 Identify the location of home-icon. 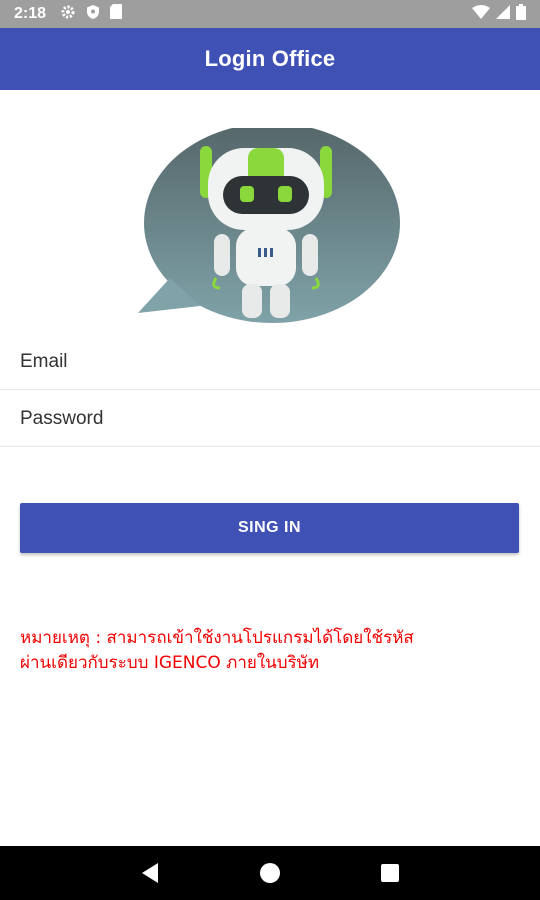
(270, 873).